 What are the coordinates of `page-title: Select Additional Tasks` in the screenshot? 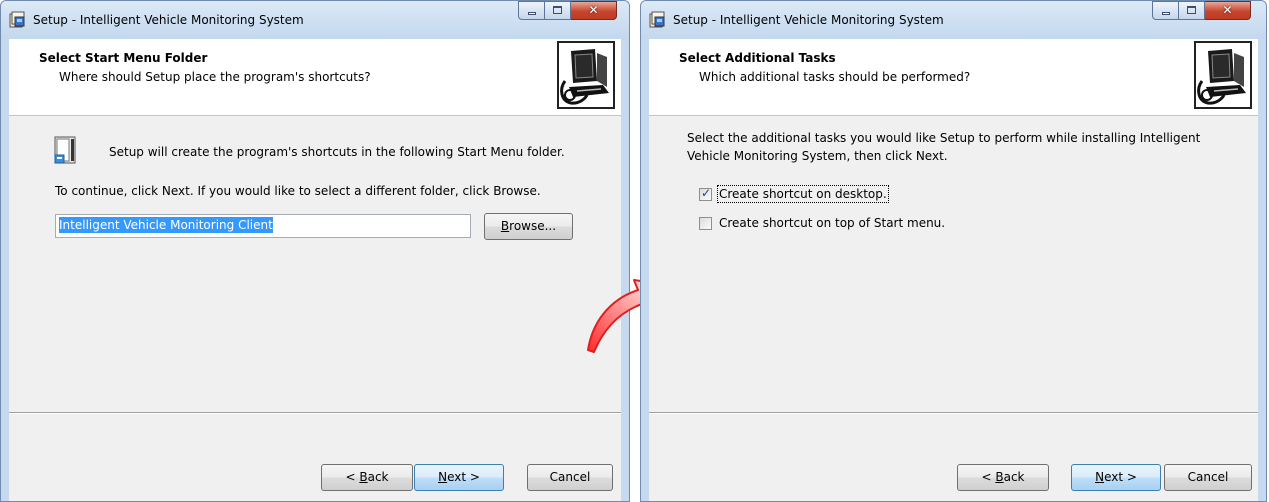 It's located at (757, 58).